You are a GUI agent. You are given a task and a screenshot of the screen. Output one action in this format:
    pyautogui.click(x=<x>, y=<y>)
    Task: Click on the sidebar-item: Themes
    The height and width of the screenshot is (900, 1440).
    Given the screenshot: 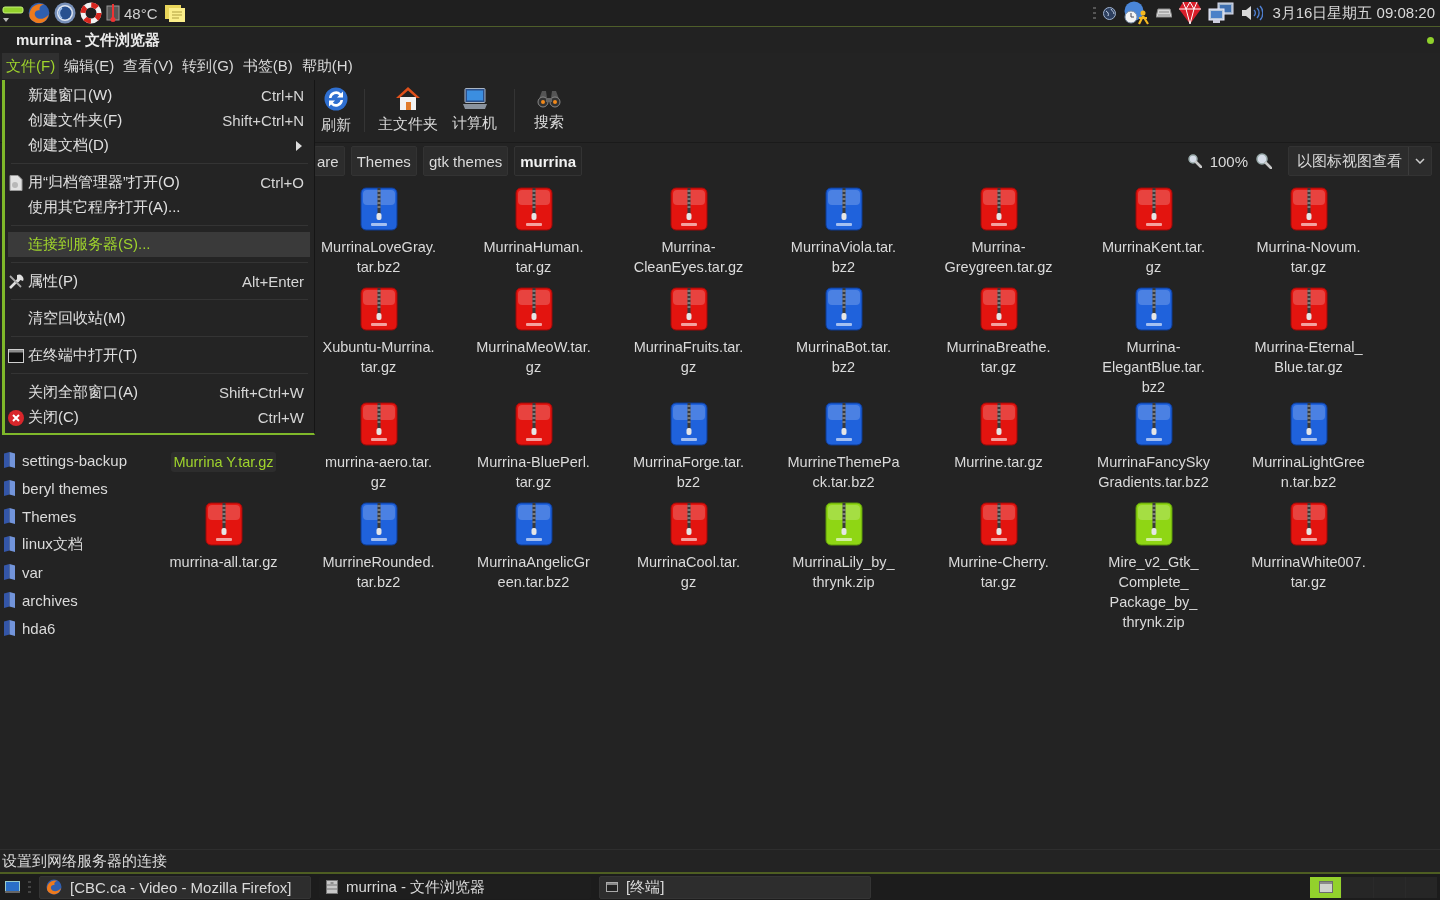 What is the action you would take?
    pyautogui.click(x=72, y=516)
    